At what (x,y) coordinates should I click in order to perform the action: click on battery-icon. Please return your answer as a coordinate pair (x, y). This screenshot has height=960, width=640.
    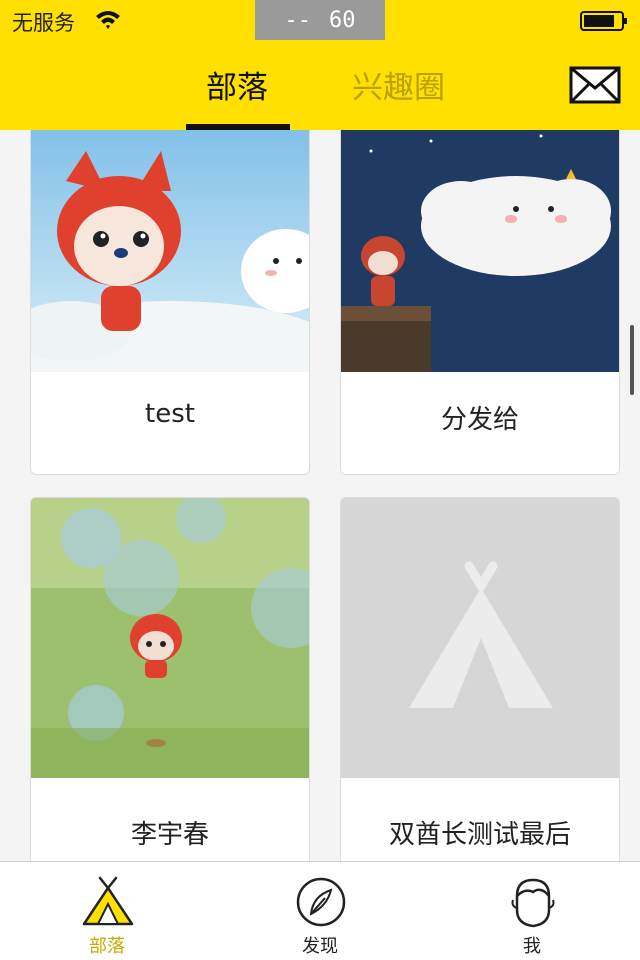
    Looking at the image, I should click on (603, 21).